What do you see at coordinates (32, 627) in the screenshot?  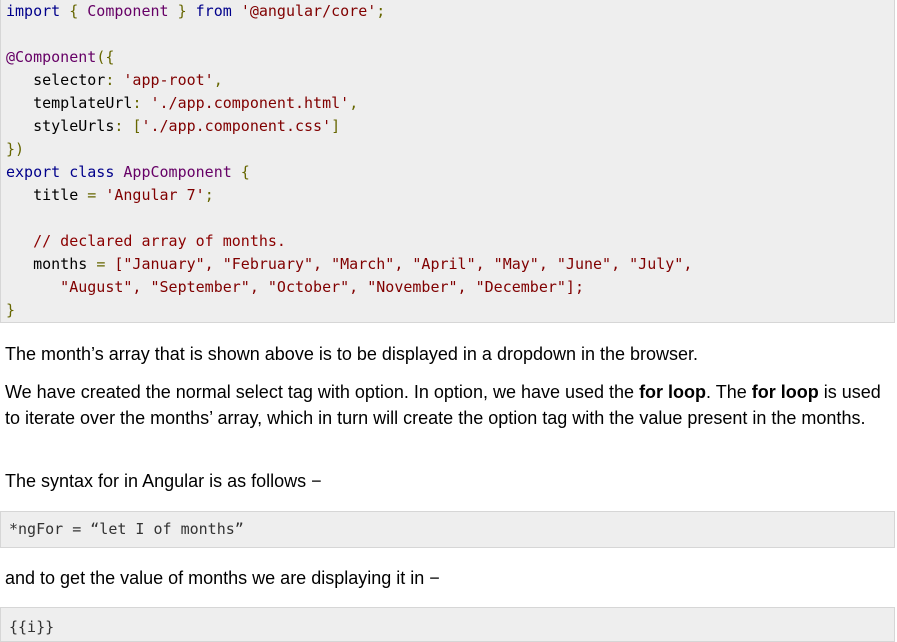 I see `code-snippet-text: {{i}}` at bounding box center [32, 627].